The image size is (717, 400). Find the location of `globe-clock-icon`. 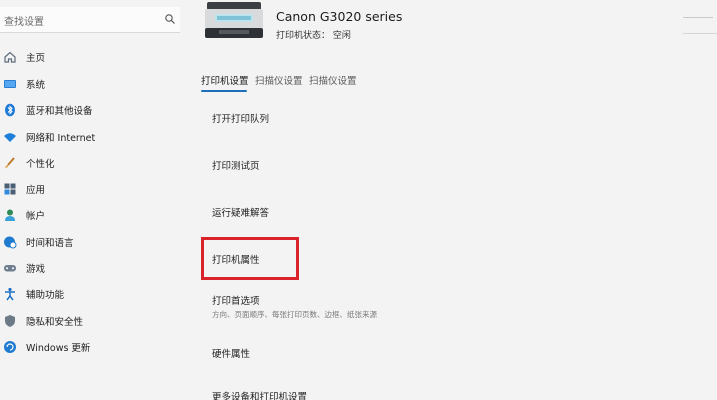

globe-clock-icon is located at coordinates (10, 242).